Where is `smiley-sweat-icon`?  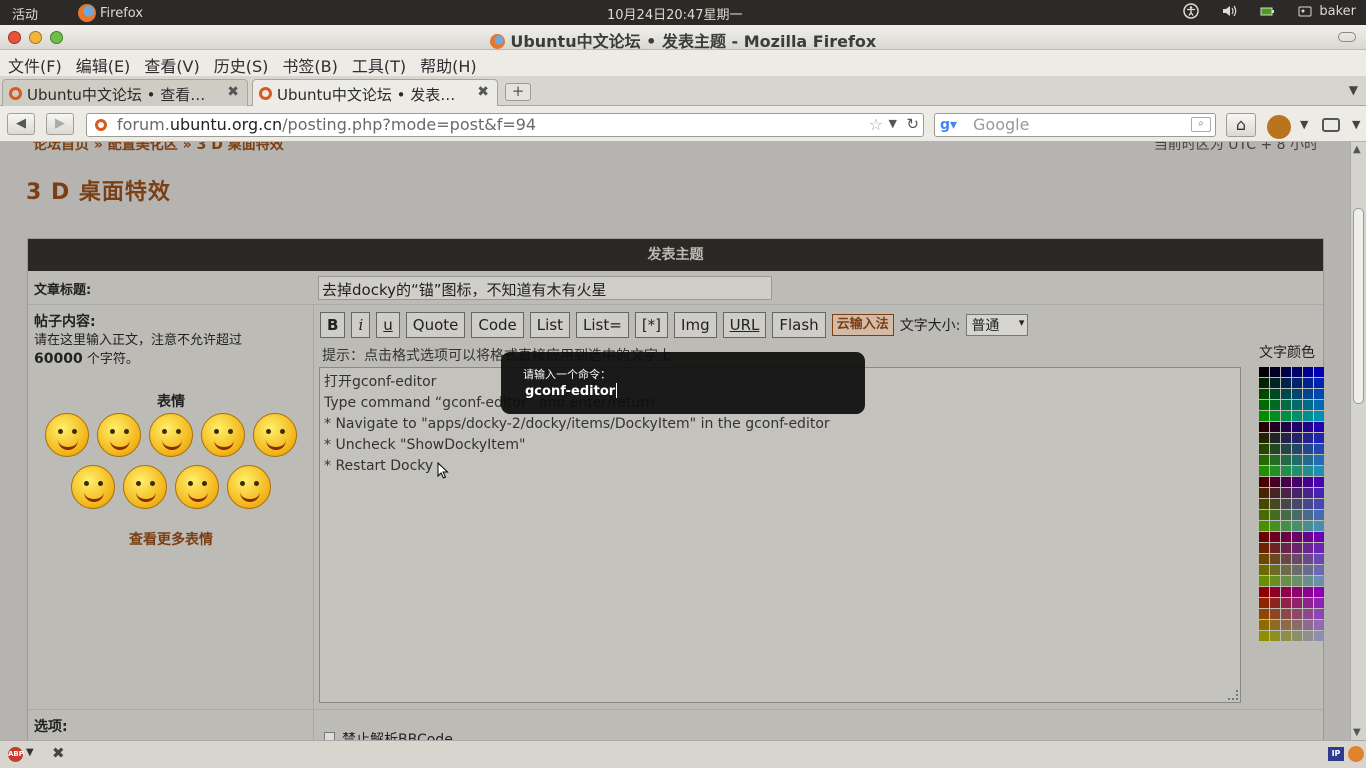 smiley-sweat-icon is located at coordinates (93, 487).